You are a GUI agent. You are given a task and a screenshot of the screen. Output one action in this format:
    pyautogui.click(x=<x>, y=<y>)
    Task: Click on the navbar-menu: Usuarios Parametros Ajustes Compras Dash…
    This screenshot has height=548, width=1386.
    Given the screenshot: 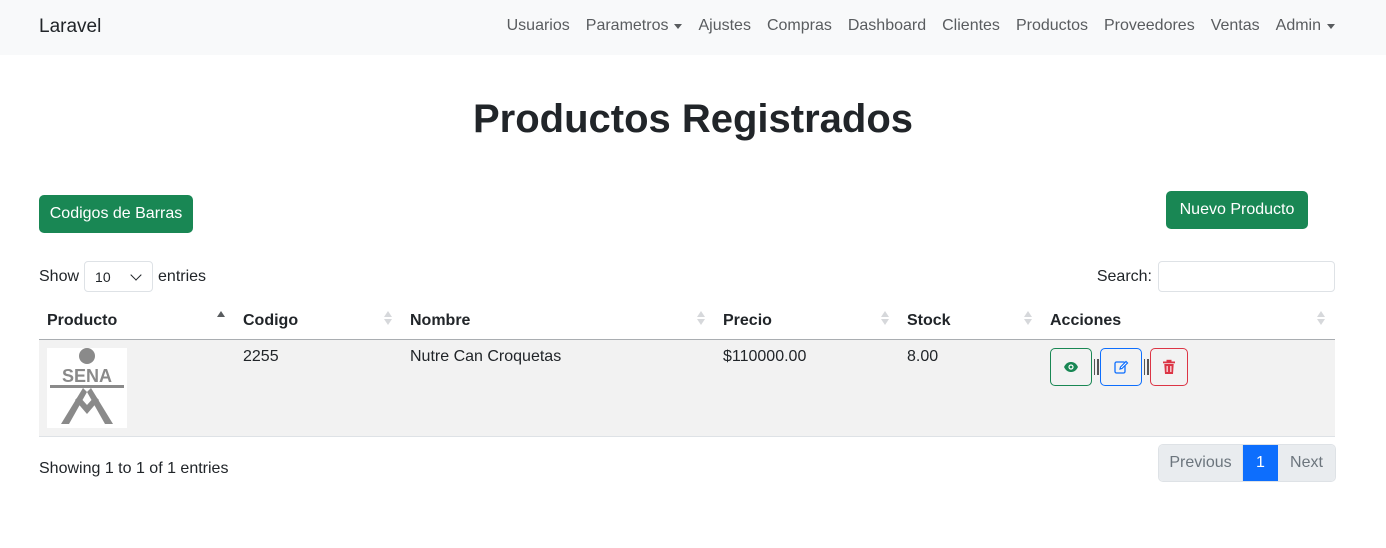 What is the action you would take?
    pyautogui.click(x=913, y=26)
    